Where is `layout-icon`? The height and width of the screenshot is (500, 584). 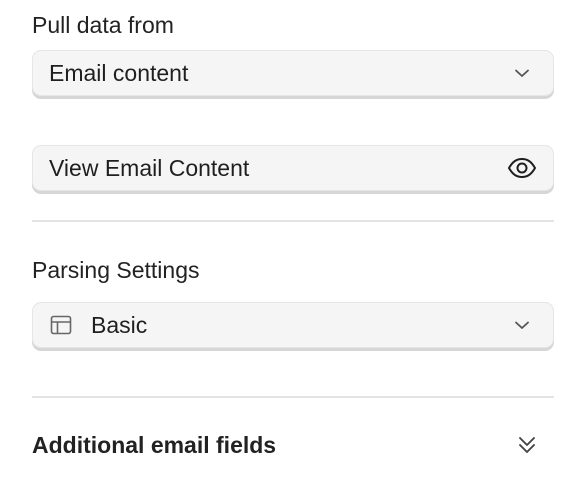 layout-icon is located at coordinates (61, 325).